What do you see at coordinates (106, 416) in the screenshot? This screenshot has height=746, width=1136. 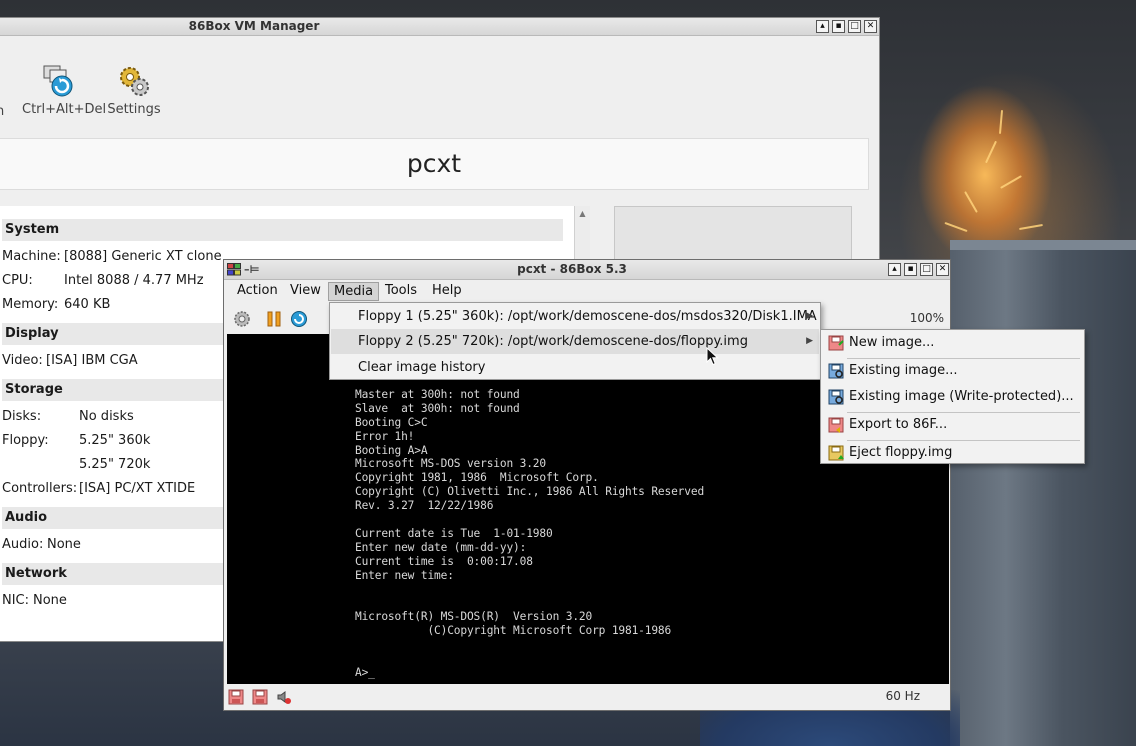 I see `detail-value: No disks` at bounding box center [106, 416].